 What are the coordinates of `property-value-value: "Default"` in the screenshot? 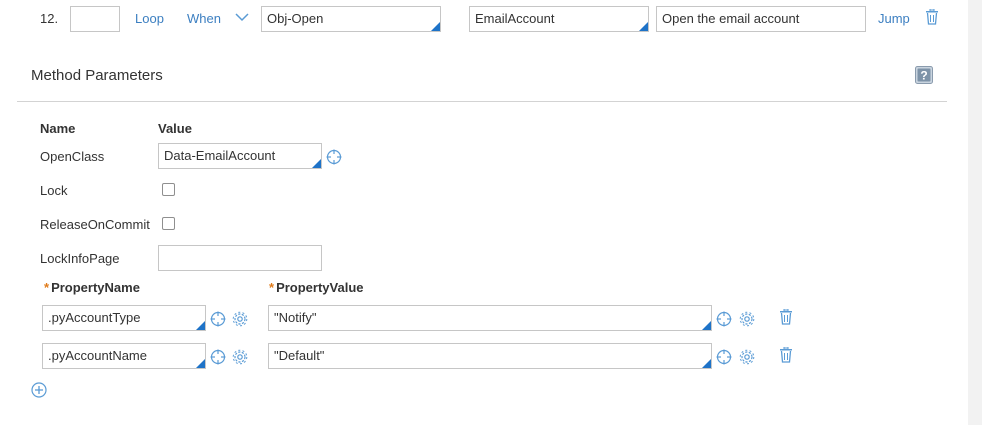 It's located at (299, 355).